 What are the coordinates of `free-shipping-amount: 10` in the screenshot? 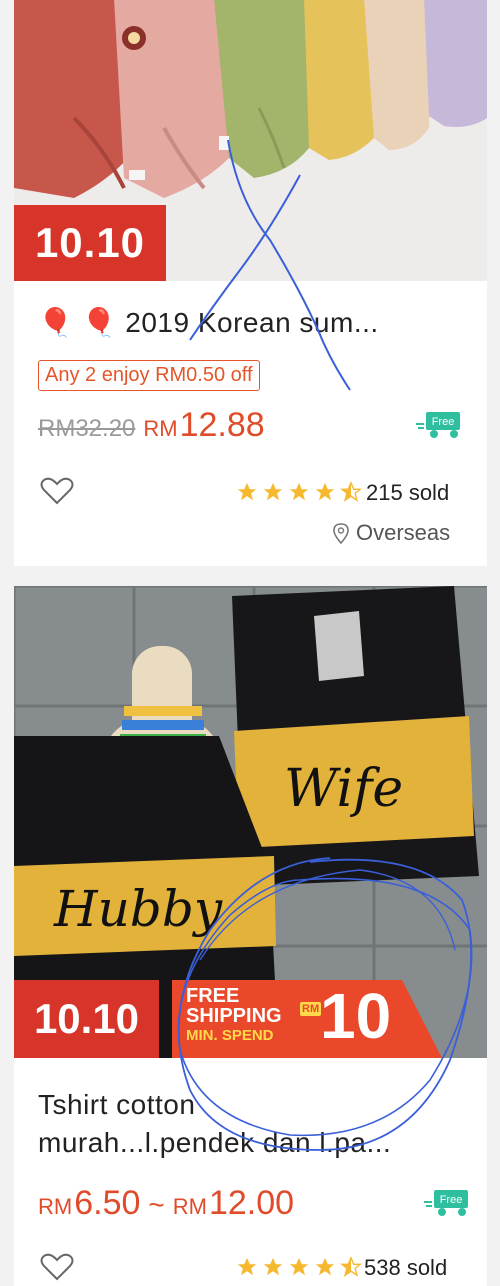 It's located at (356, 1016).